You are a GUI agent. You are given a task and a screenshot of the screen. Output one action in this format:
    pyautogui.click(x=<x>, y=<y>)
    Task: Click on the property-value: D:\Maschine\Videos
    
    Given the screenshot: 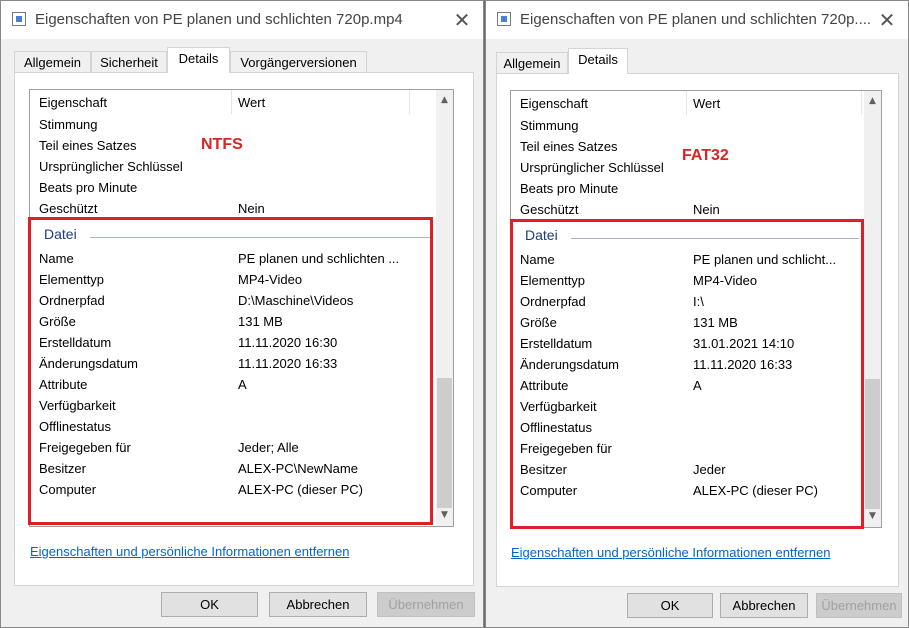 What is the action you would take?
    pyautogui.click(x=296, y=300)
    